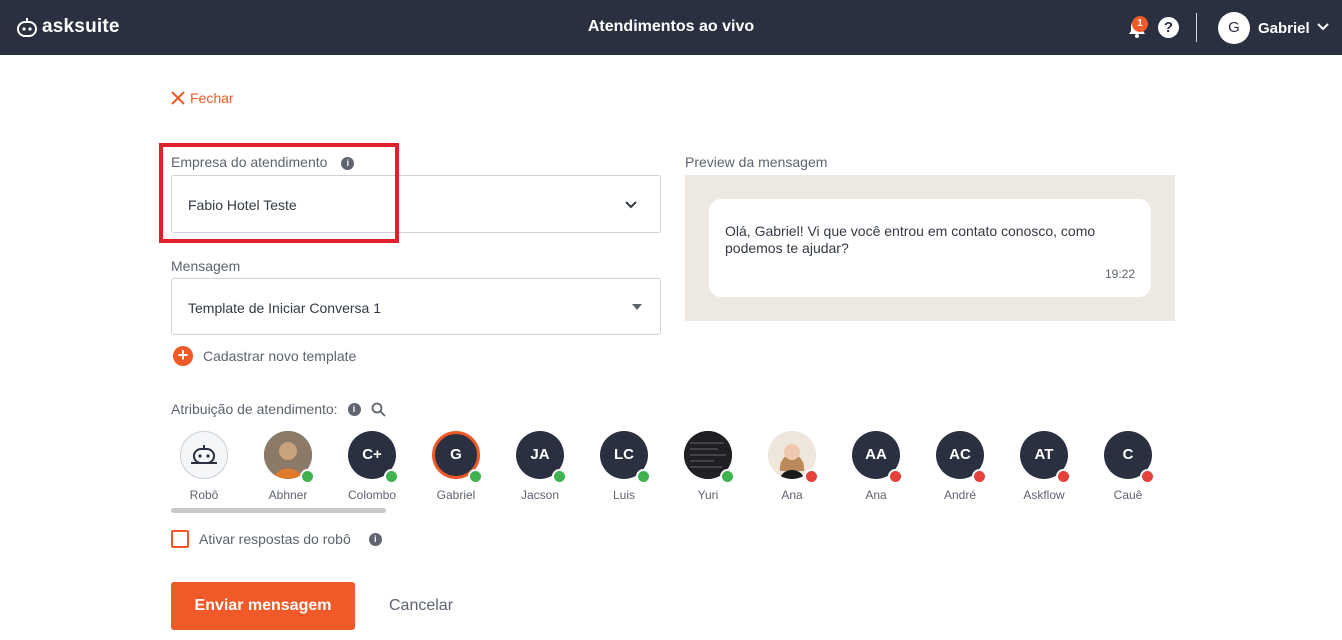 The width and height of the screenshot is (1342, 640). What do you see at coordinates (456, 467) in the screenshot?
I see `agent-gabriel: G Gabriel` at bounding box center [456, 467].